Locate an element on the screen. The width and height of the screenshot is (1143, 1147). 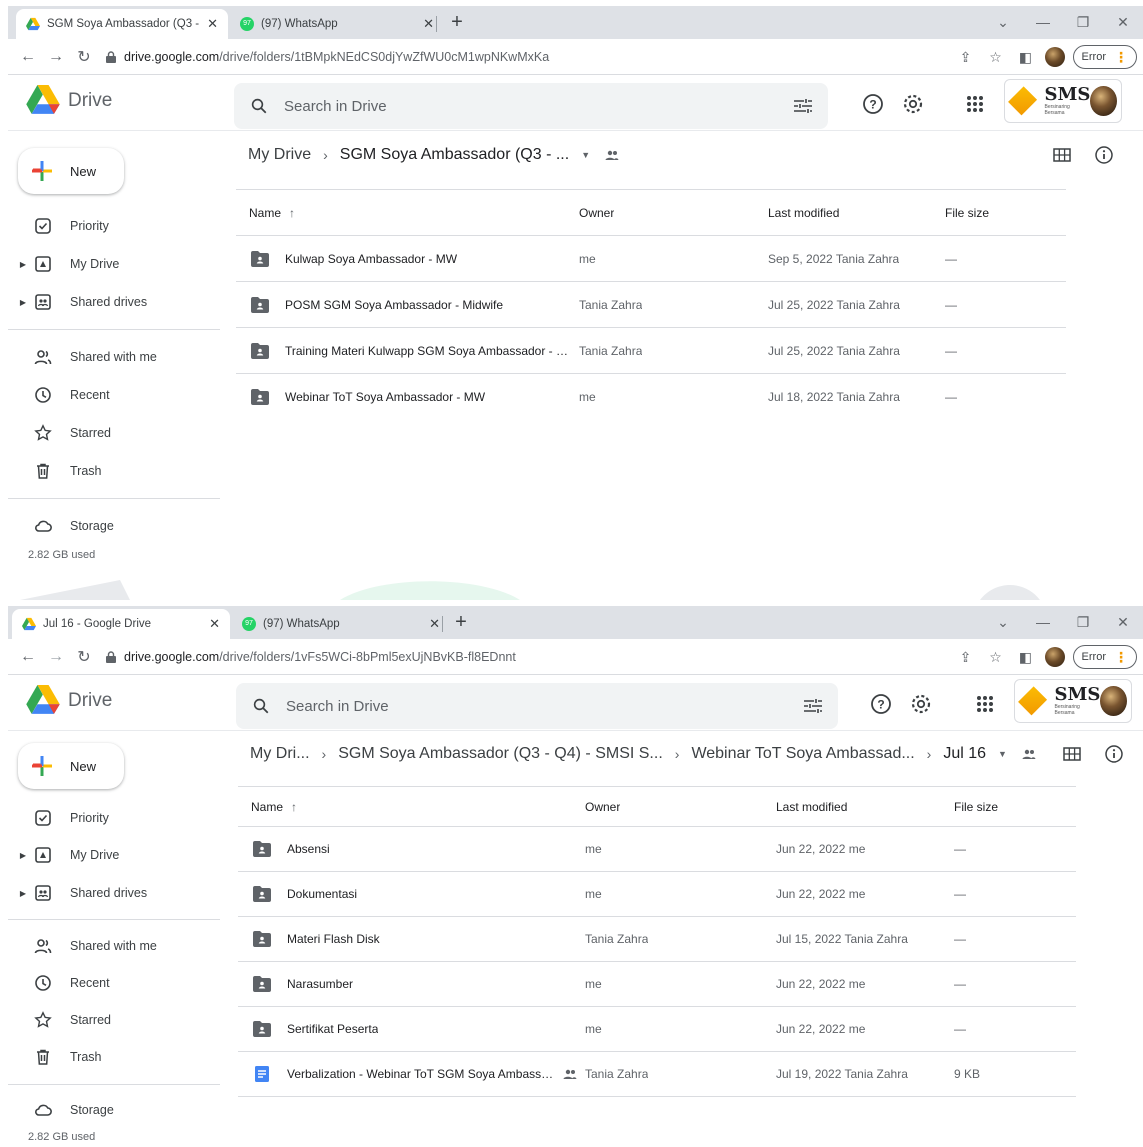
tab-drive-jul16: Jul 16 - Google Drive ✕ is located at coordinates (121, 624).